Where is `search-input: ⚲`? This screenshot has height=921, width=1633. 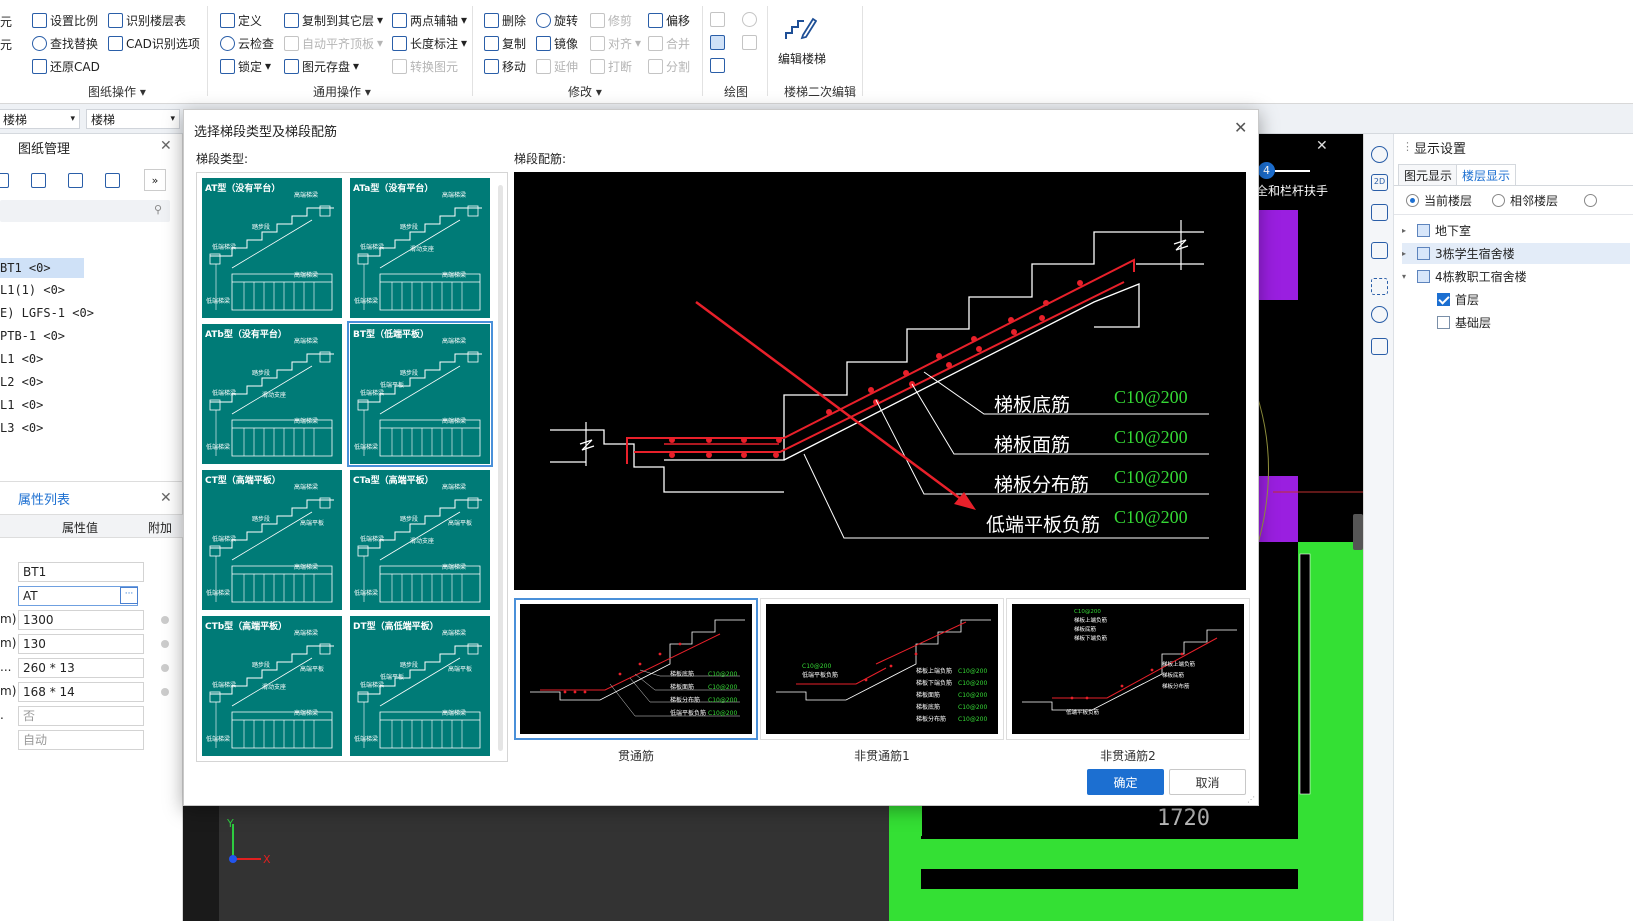
search-input: ⚲ is located at coordinates (85, 211).